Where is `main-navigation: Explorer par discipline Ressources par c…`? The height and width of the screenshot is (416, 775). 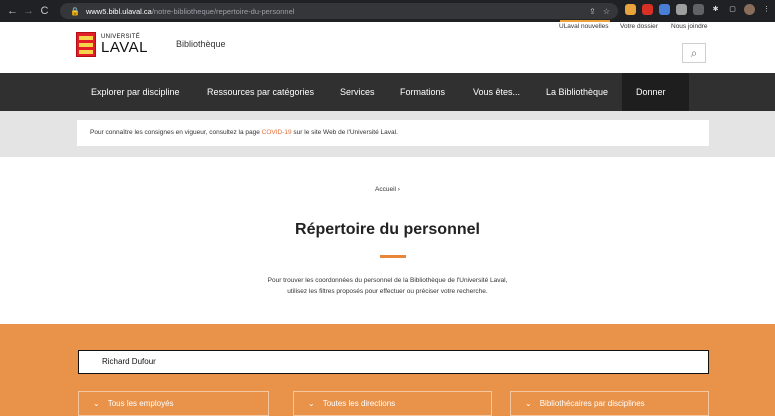 main-navigation: Explorer par discipline Ressources par c… is located at coordinates (387, 92).